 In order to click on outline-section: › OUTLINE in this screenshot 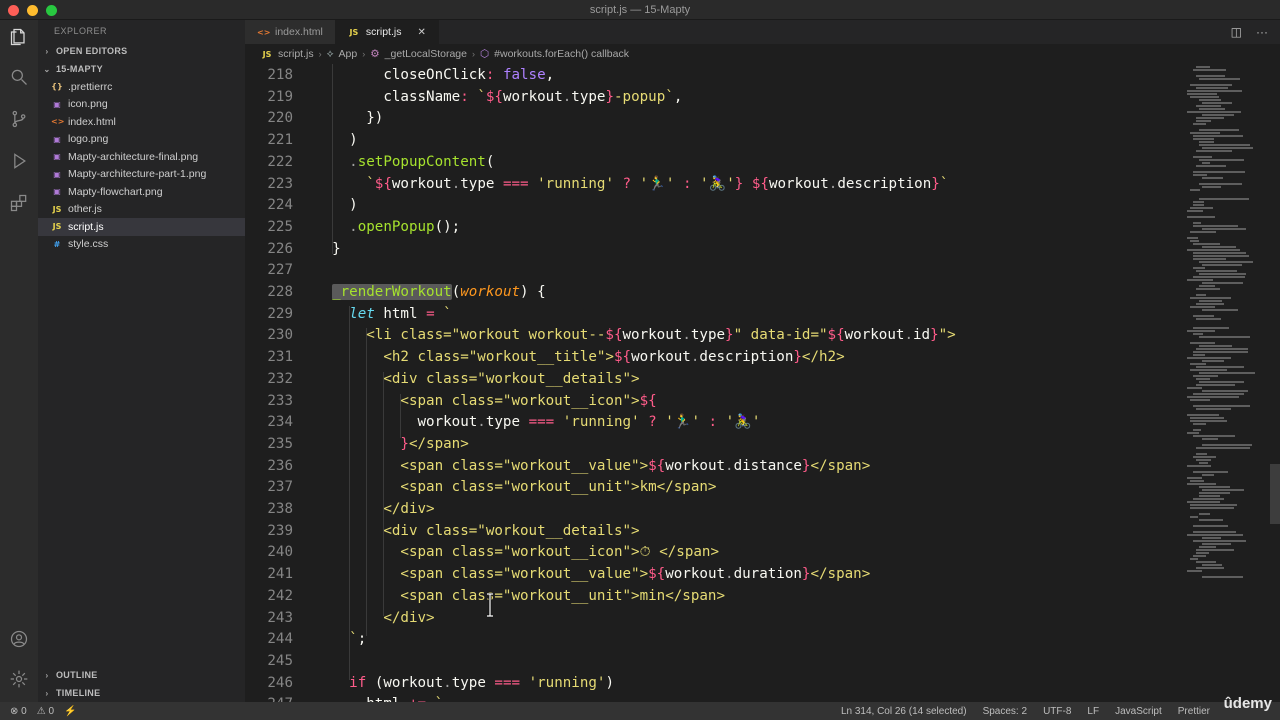, I will do `click(141, 675)`.